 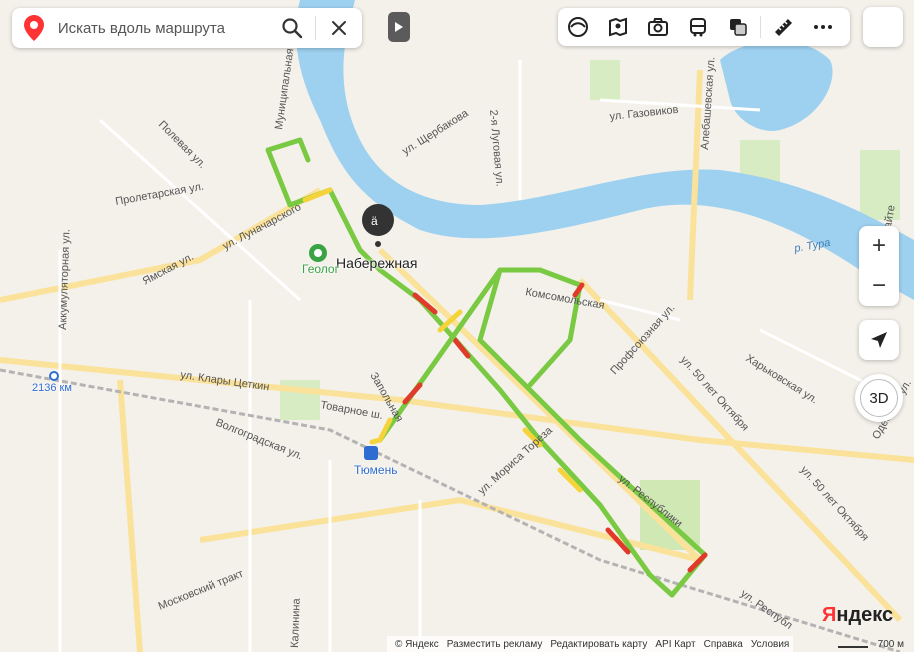 What do you see at coordinates (866, 644) in the screenshot?
I see `map-scale: 700 м` at bounding box center [866, 644].